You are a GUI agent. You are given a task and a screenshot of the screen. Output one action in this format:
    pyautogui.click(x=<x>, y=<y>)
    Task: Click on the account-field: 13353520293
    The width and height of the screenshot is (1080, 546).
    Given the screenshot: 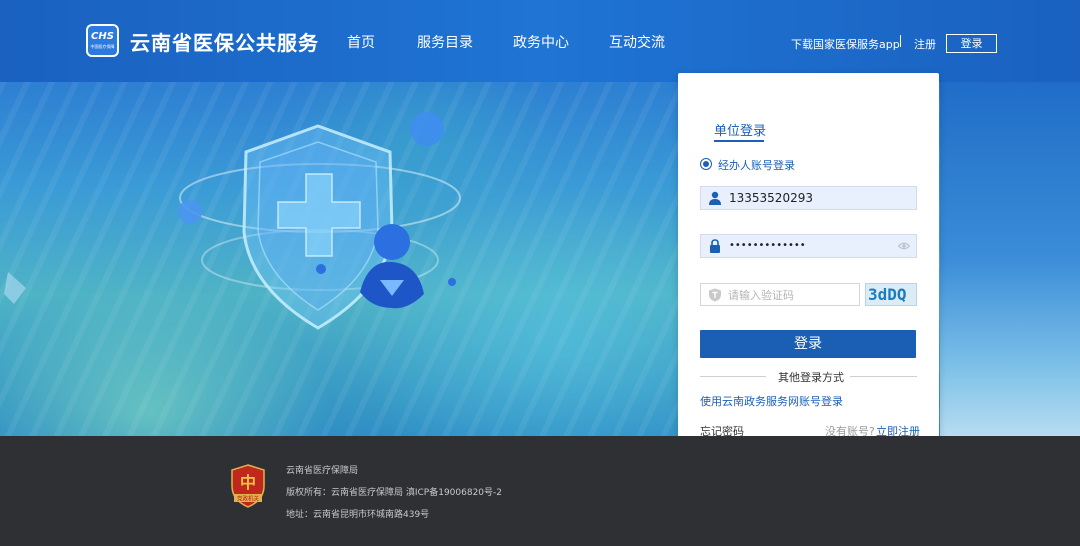 What is the action you would take?
    pyautogui.click(x=808, y=198)
    